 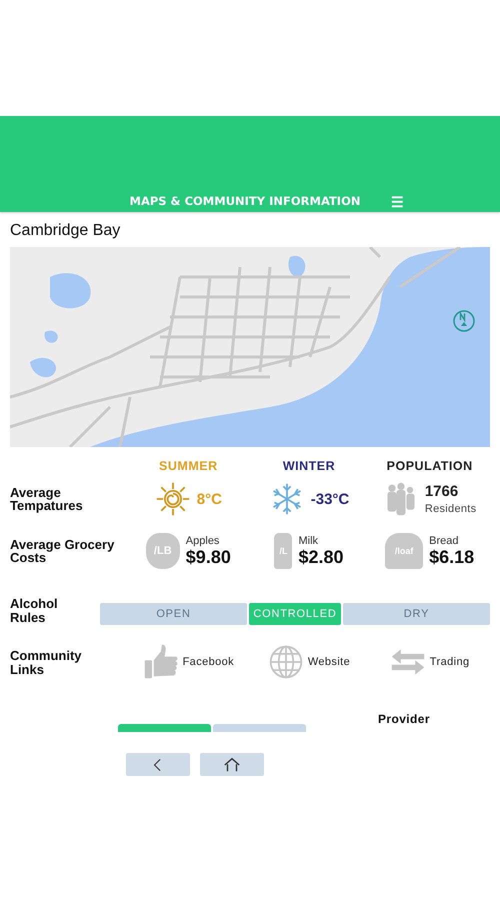 What do you see at coordinates (309, 540) in the screenshot?
I see `grocery-name: Milk` at bounding box center [309, 540].